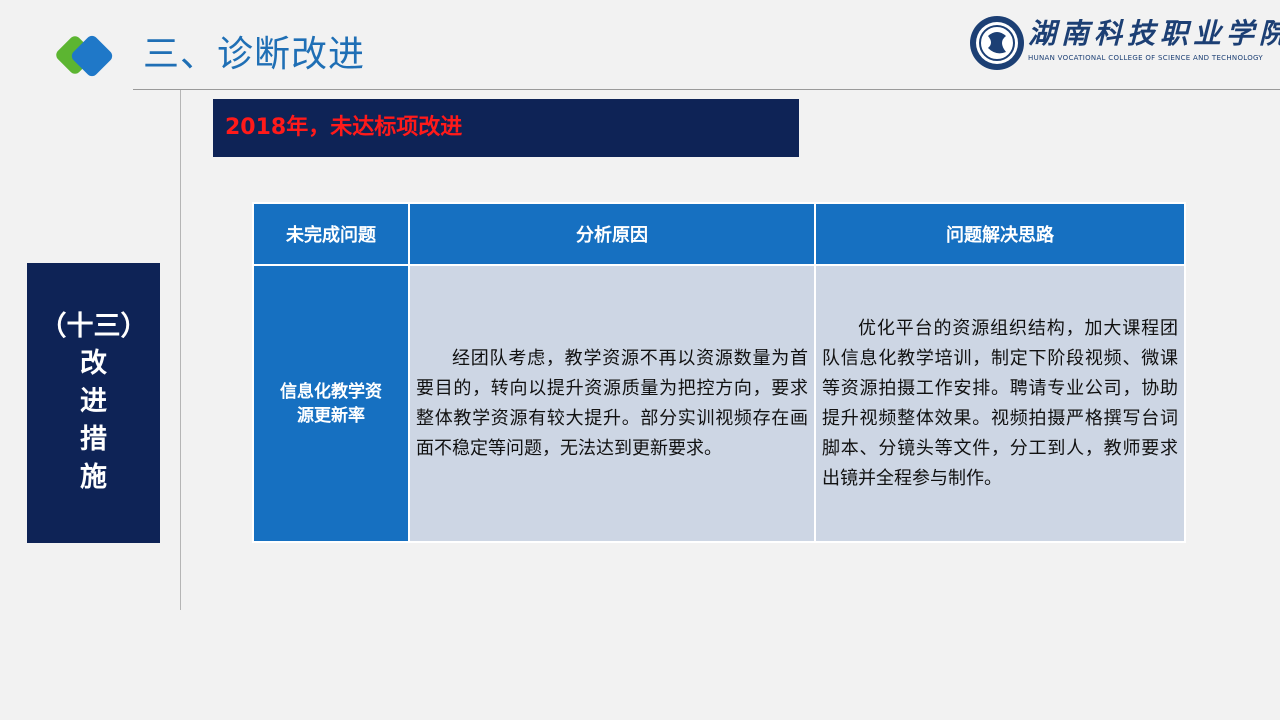 The height and width of the screenshot is (720, 1280). I want to click on measure-char: 改, so click(93, 363).